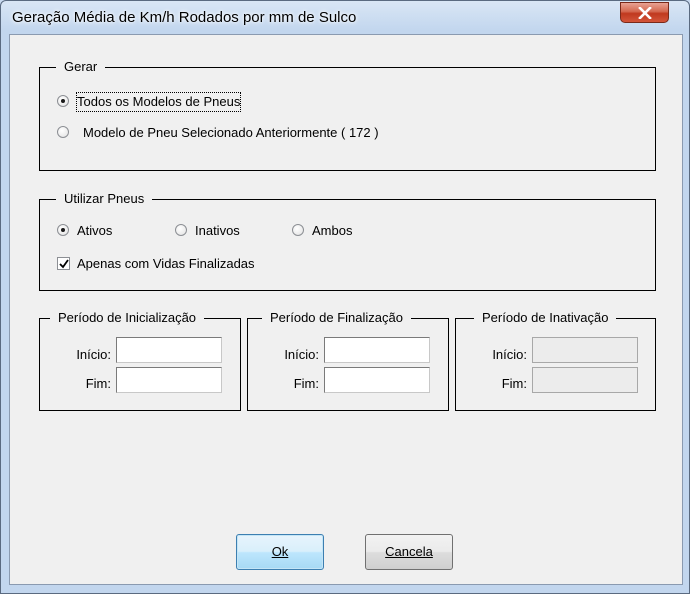 The width and height of the screenshot is (690, 594). I want to click on close-icon, so click(645, 13).